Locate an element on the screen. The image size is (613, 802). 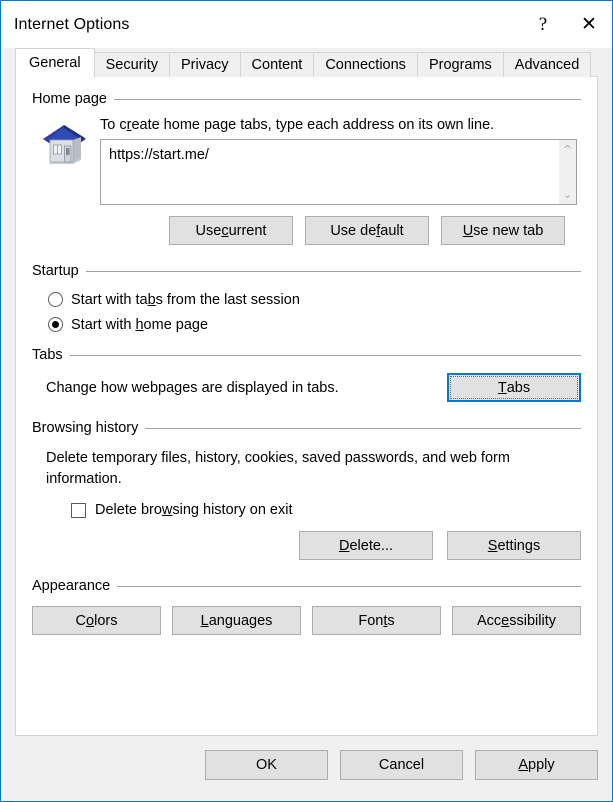
appearance-group-header: Appearance is located at coordinates (306, 586).